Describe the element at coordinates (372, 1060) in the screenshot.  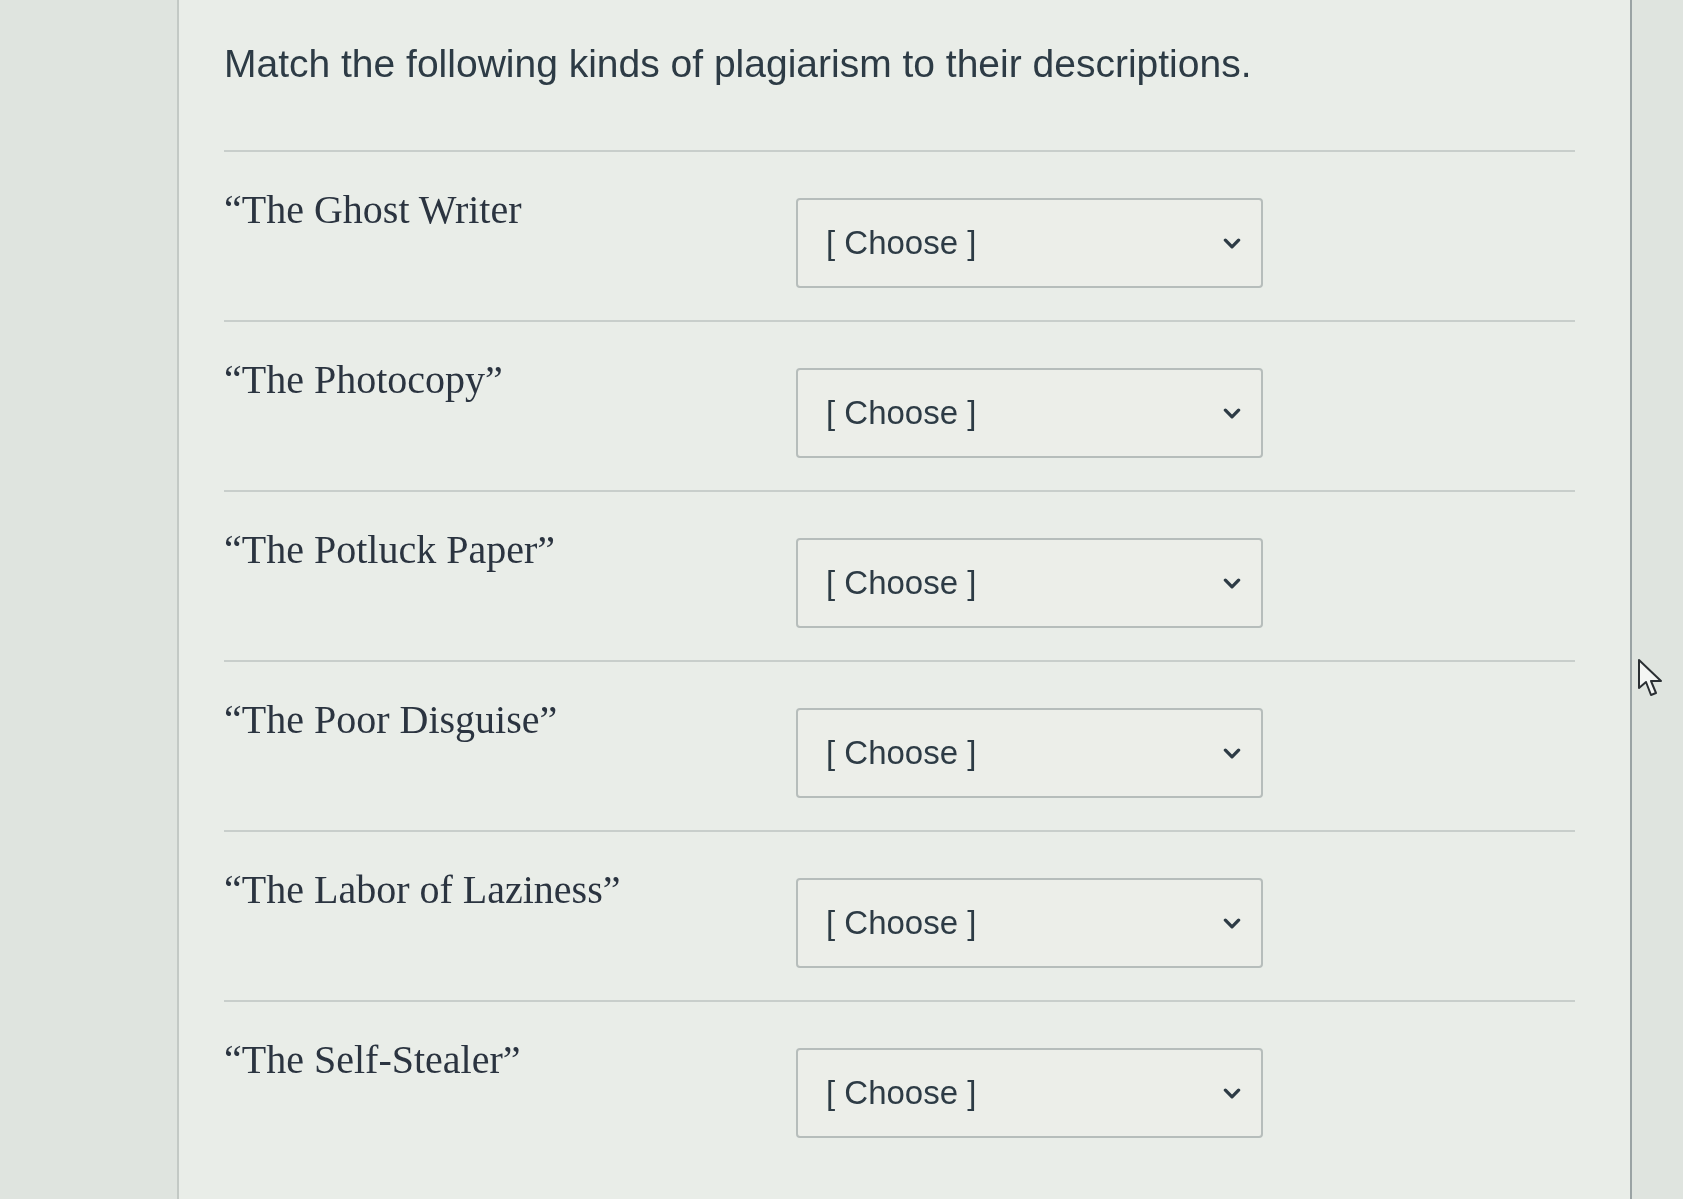
I see `term-label: “The Self-Stealer”` at that location.